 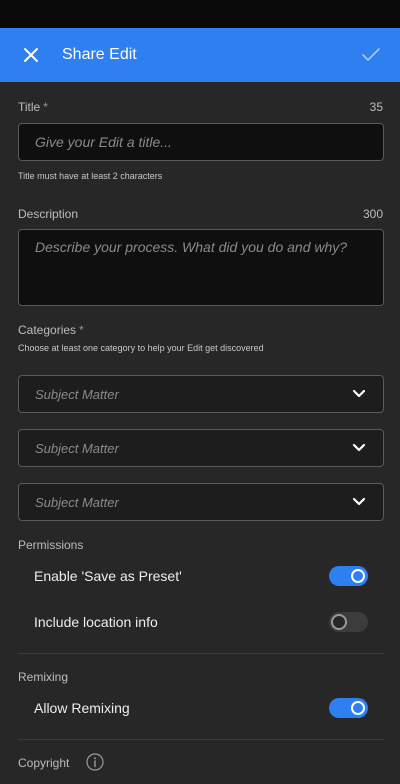 I want to click on app-bar: Share Edit, so click(x=200, y=55).